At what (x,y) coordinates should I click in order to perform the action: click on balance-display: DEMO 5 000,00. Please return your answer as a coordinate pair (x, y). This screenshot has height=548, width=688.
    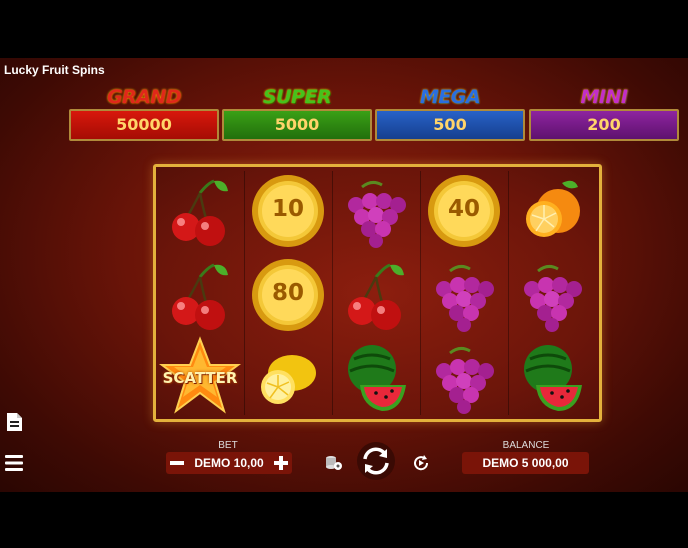
    Looking at the image, I should click on (525, 463).